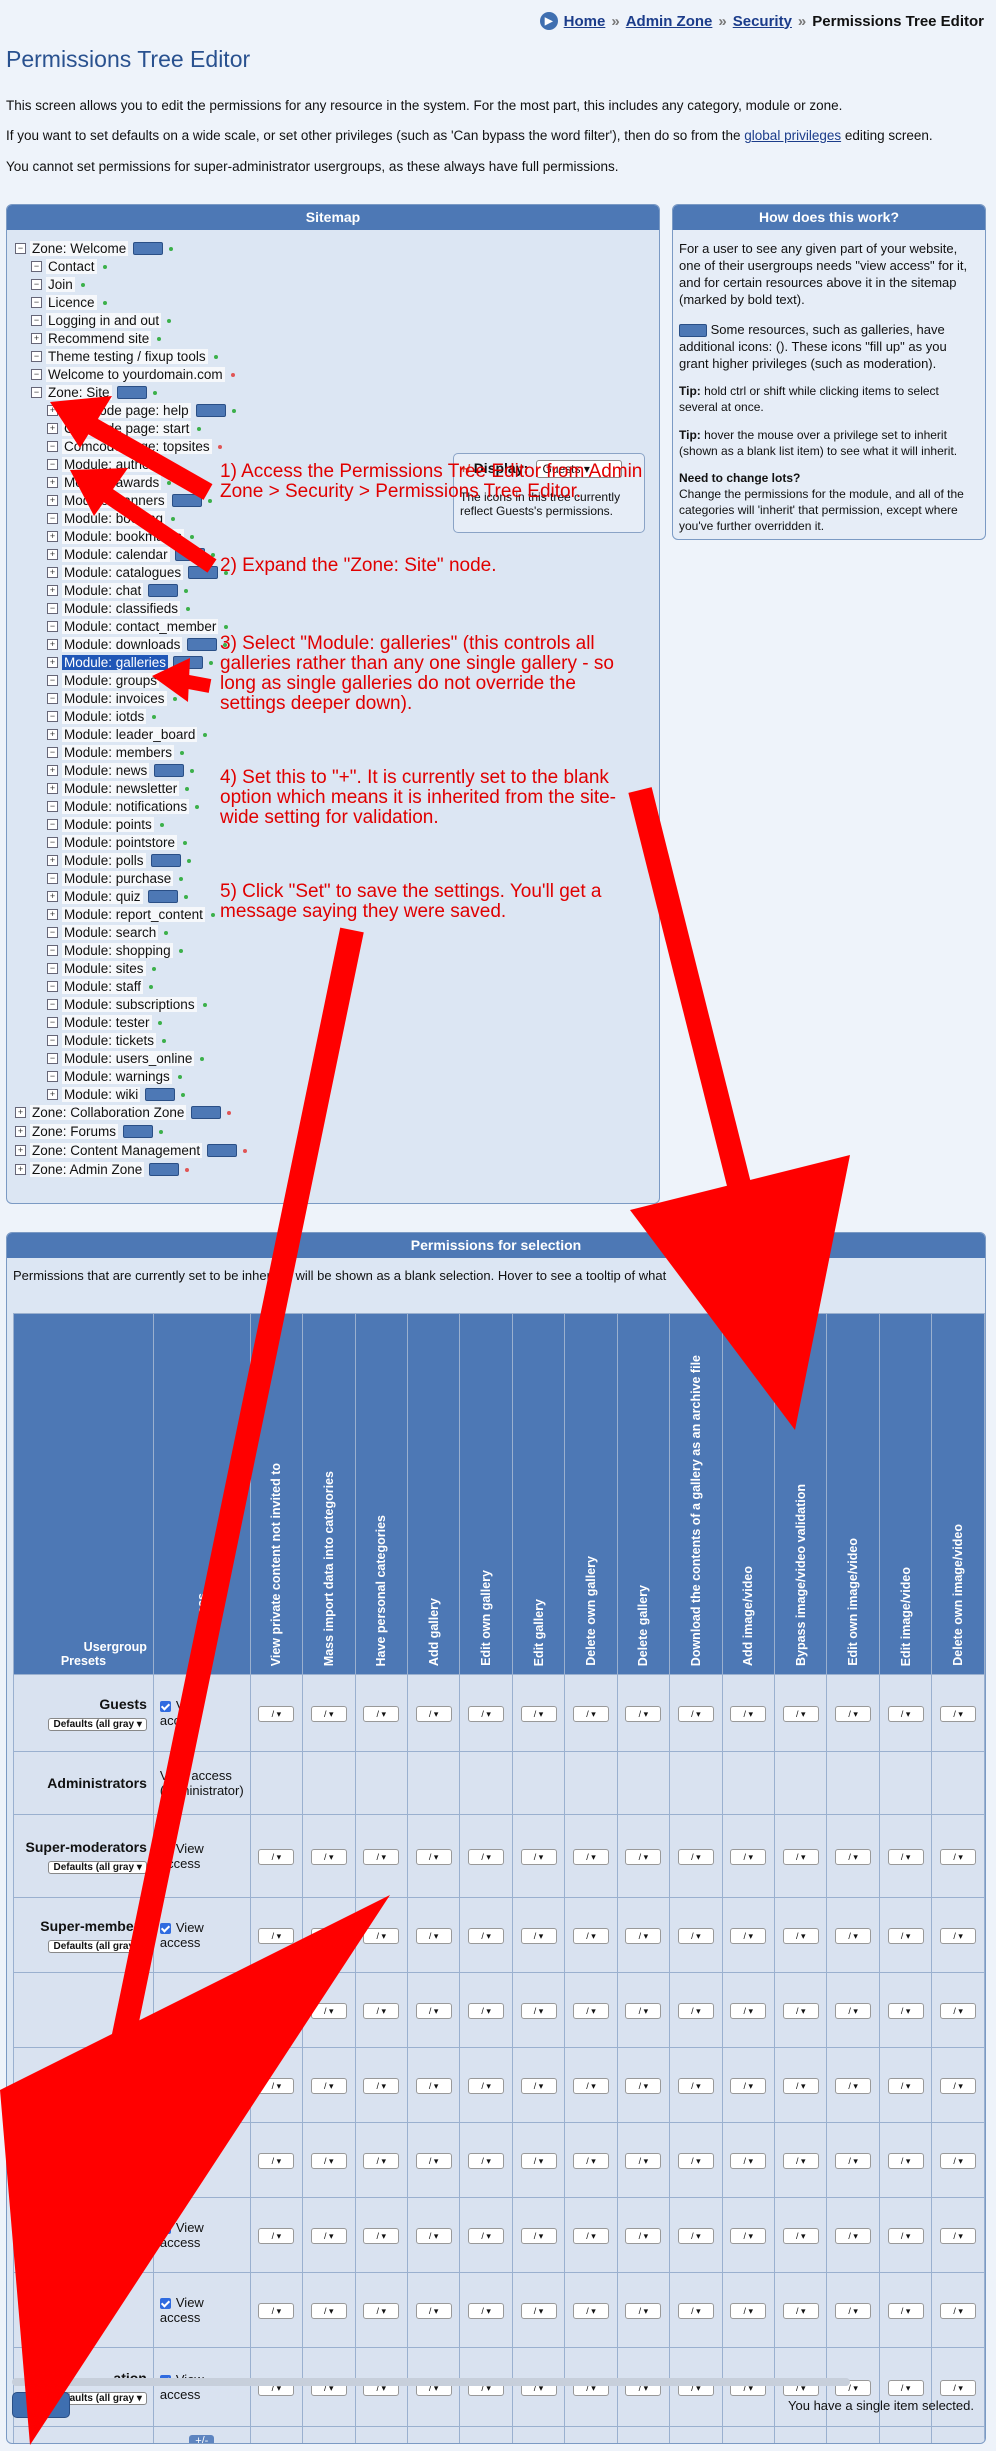 Image resolution: width=996 pixels, height=2451 pixels. What do you see at coordinates (74, 1131) in the screenshot?
I see `tree-node-label: Zone: Forums` at bounding box center [74, 1131].